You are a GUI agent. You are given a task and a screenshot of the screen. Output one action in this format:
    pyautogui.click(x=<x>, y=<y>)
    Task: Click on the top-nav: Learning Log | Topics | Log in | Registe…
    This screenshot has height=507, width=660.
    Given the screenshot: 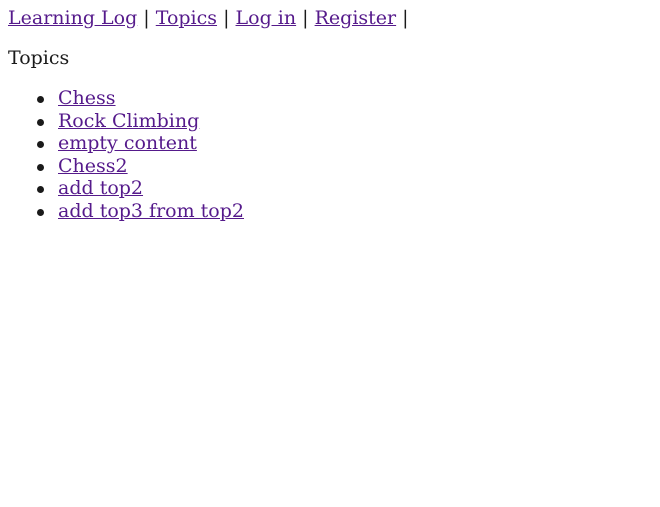 What is the action you would take?
    pyautogui.click(x=330, y=18)
    